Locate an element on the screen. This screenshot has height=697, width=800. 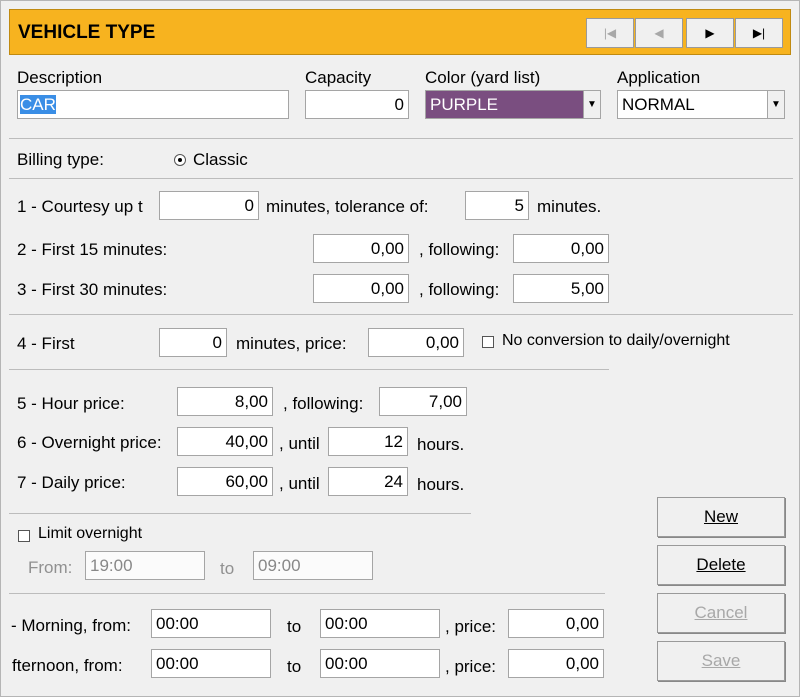
save-button: Save is located at coordinates (721, 661).